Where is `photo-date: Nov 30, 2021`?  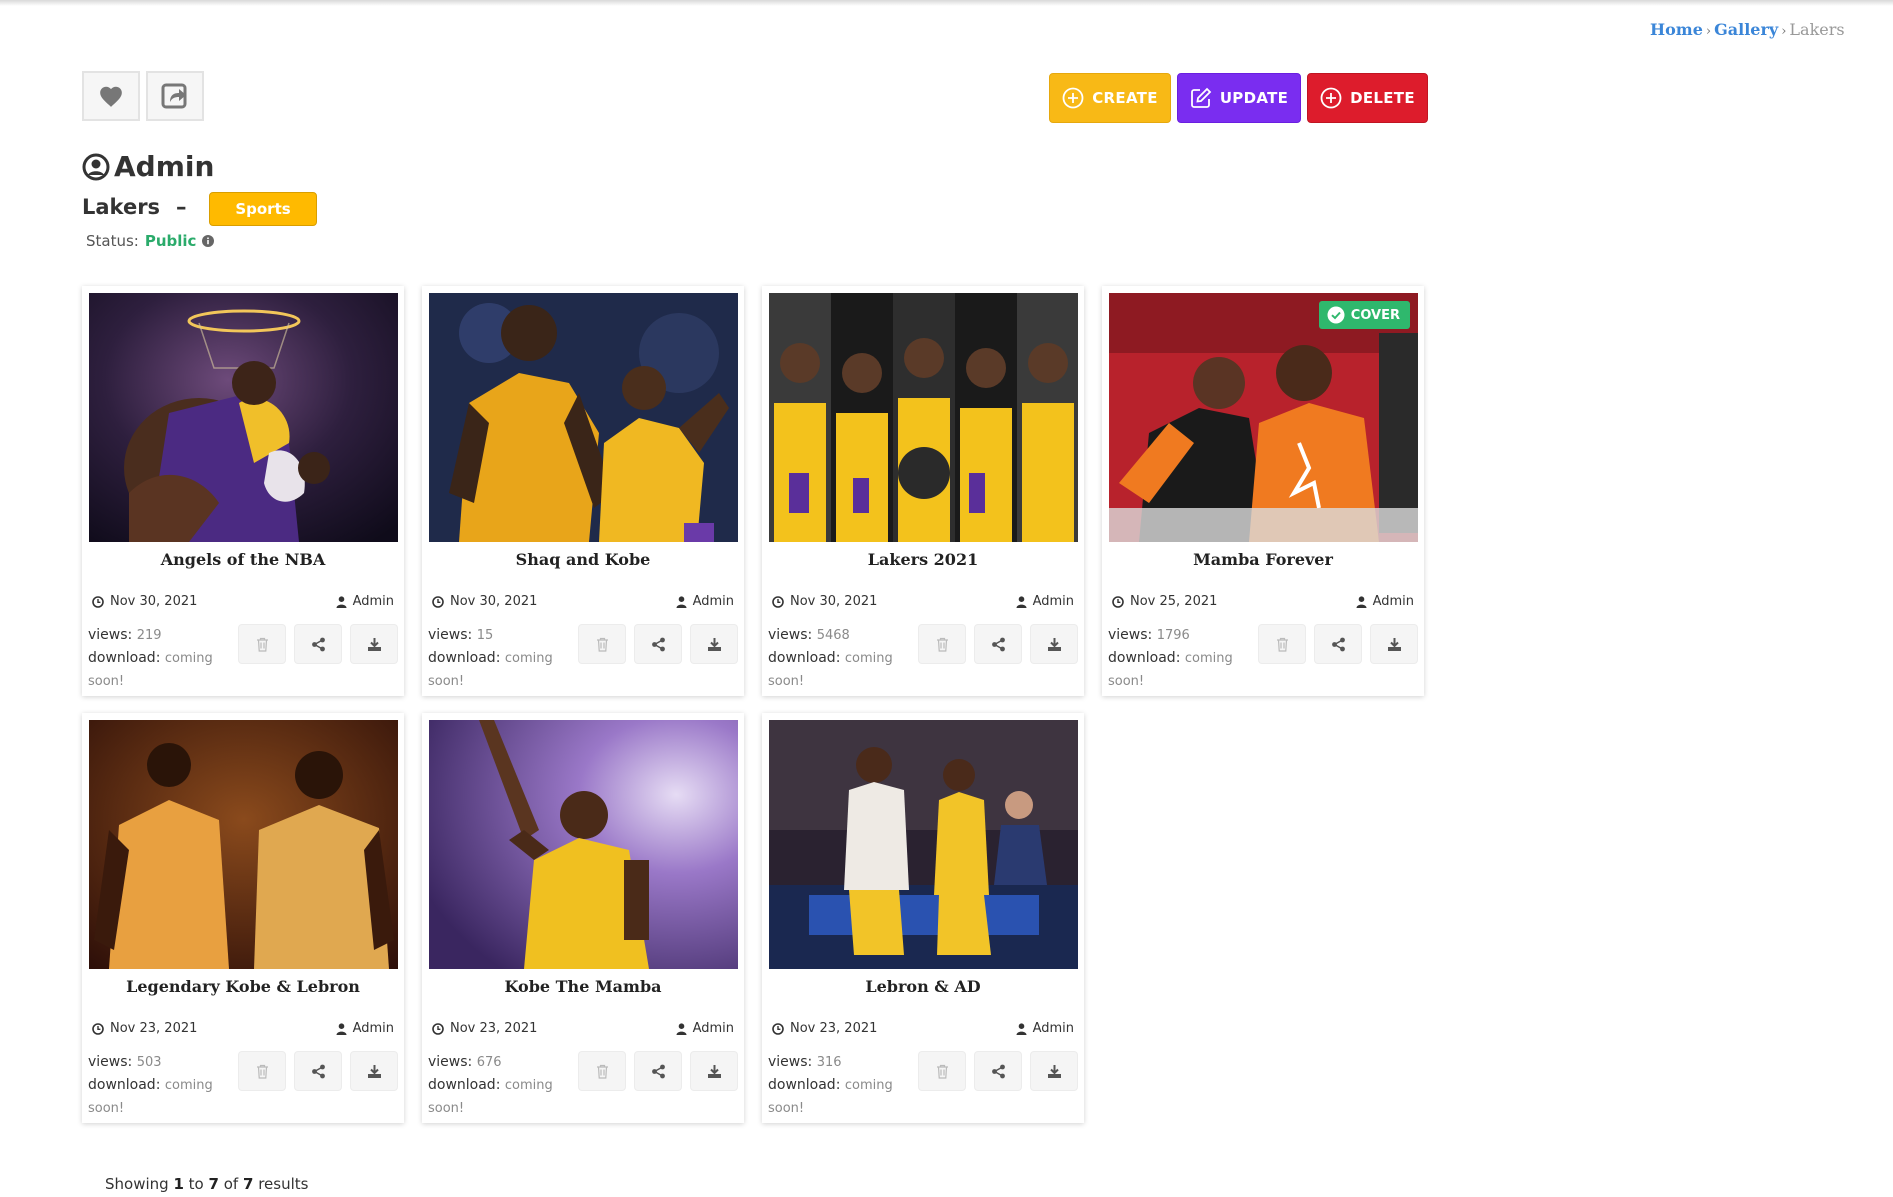 photo-date: Nov 30, 2021 is located at coordinates (144, 601).